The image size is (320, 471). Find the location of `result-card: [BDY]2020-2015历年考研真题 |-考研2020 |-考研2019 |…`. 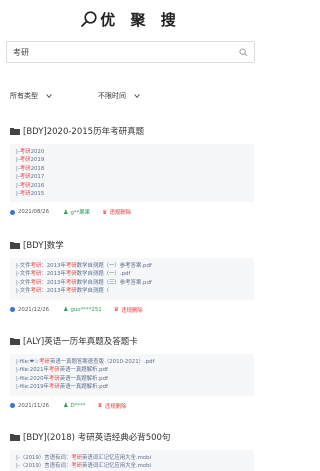

result-card: [BDY]2020-2015历年考研真题 |-考研2020 |-考研2019 |… is located at coordinates (132, 170).